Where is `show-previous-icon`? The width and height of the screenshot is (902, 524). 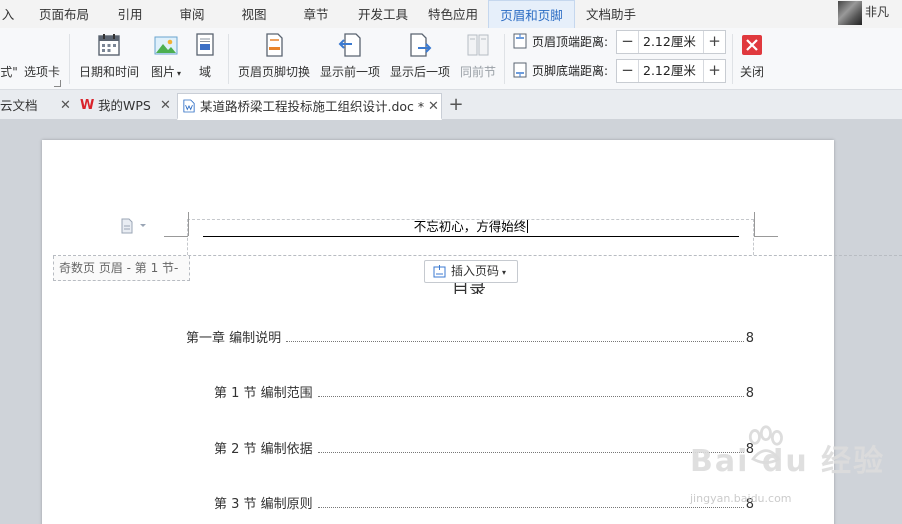 show-previous-icon is located at coordinates (349, 45).